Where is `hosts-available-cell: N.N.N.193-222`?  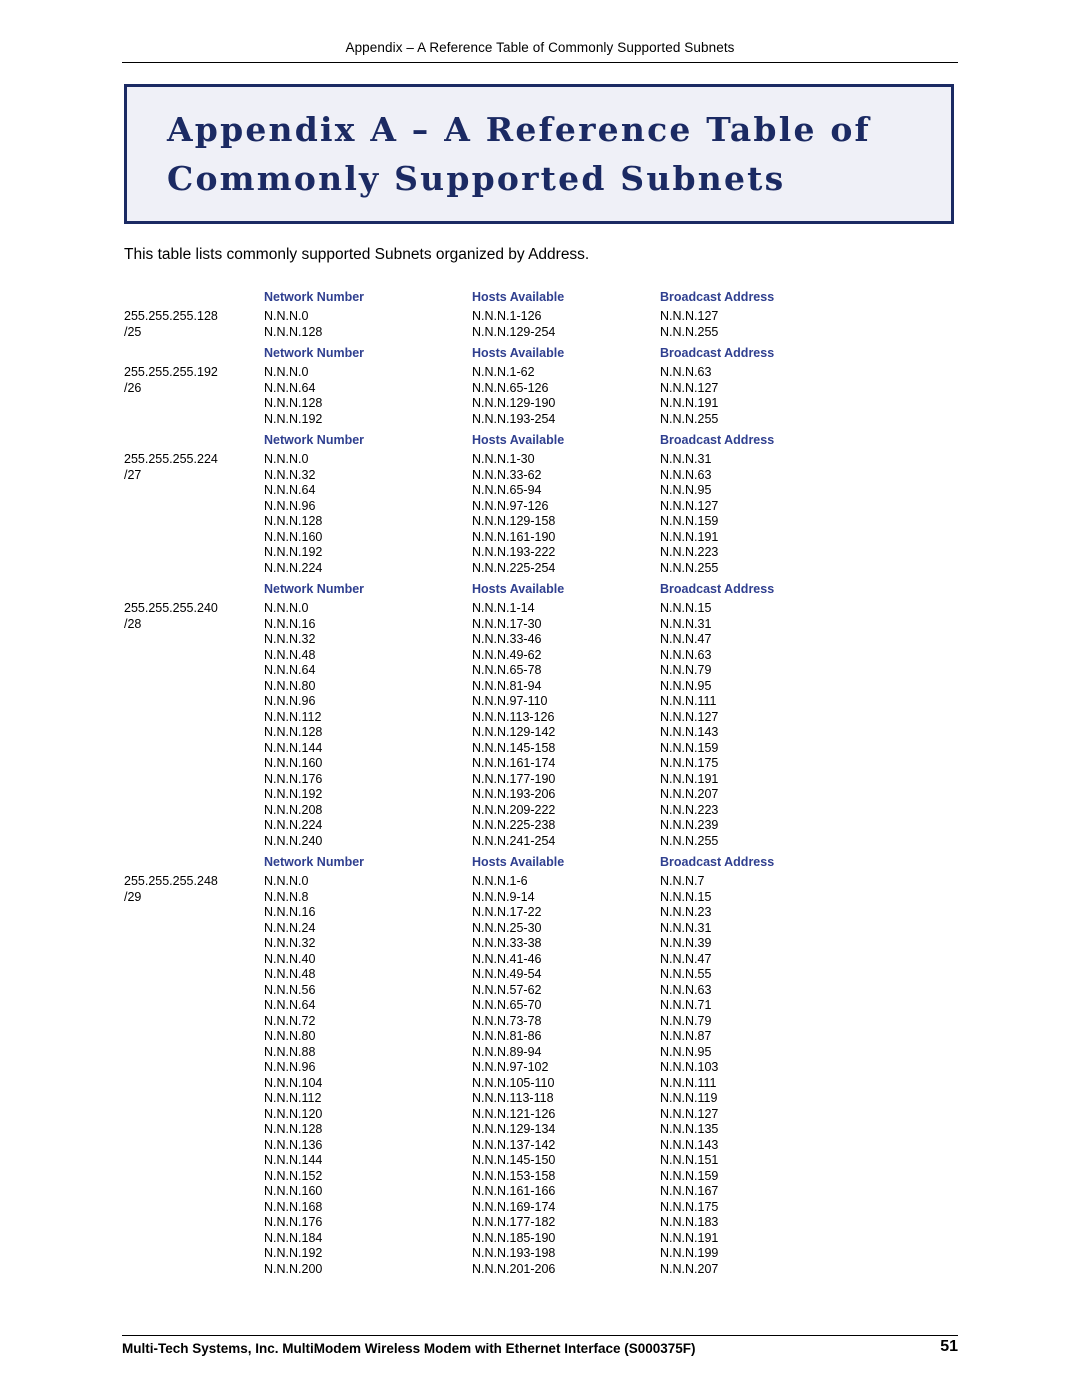
hosts-available-cell: N.N.N.193-222 is located at coordinates (514, 552).